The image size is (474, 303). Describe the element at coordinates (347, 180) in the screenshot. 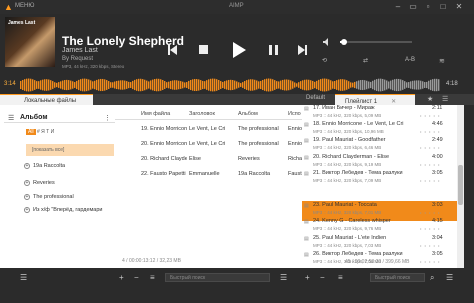

I see `playlist-item-info: MP3 :: 44 kHz, 320 kbps, 7,09 MB` at that location.